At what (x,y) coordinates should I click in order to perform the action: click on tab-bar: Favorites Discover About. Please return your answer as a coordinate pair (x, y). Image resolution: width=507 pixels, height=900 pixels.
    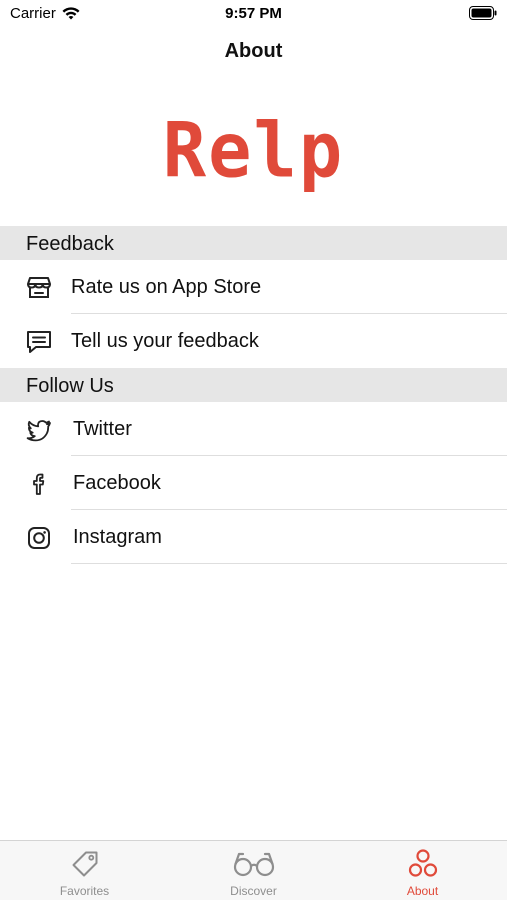
    Looking at the image, I should click on (253, 870).